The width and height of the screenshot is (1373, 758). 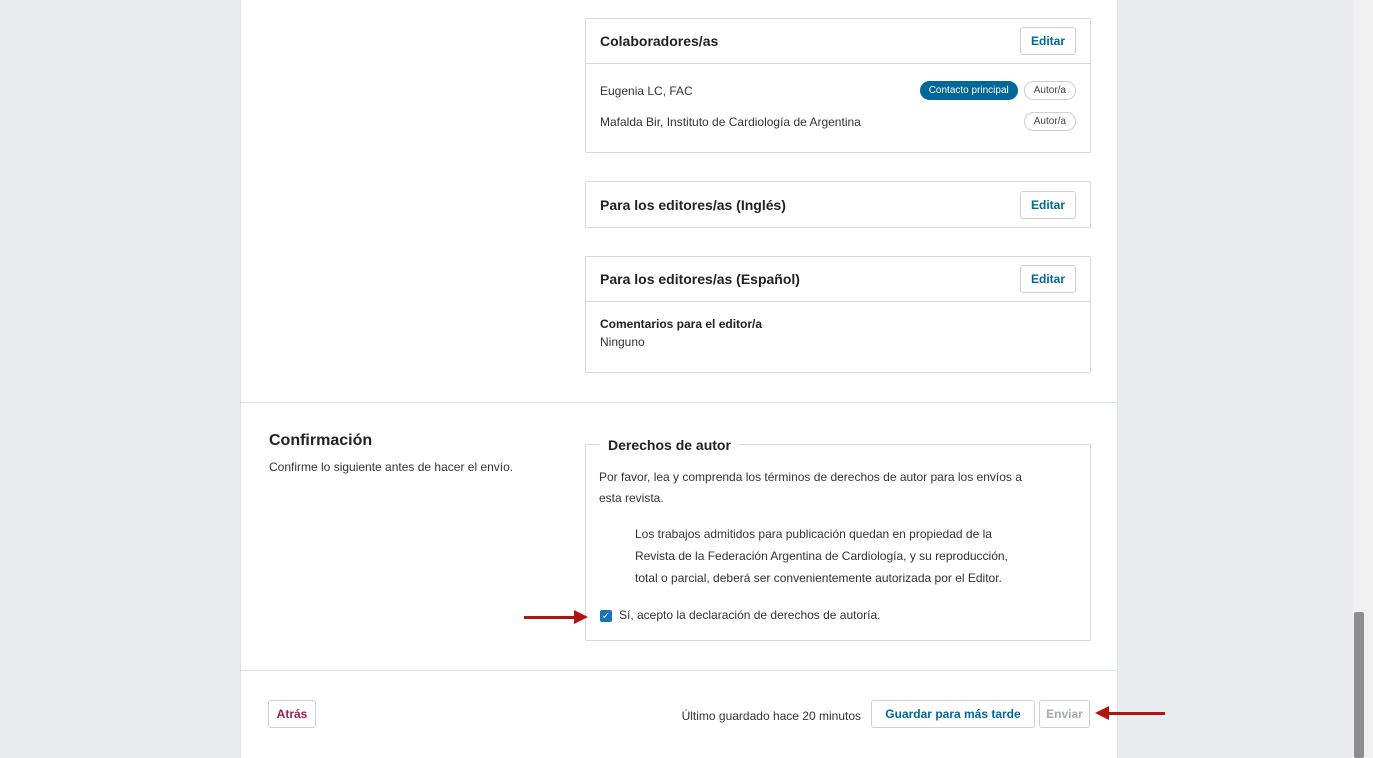 I want to click on primary-contact-badge: Contacto principal, so click(x=968, y=90).